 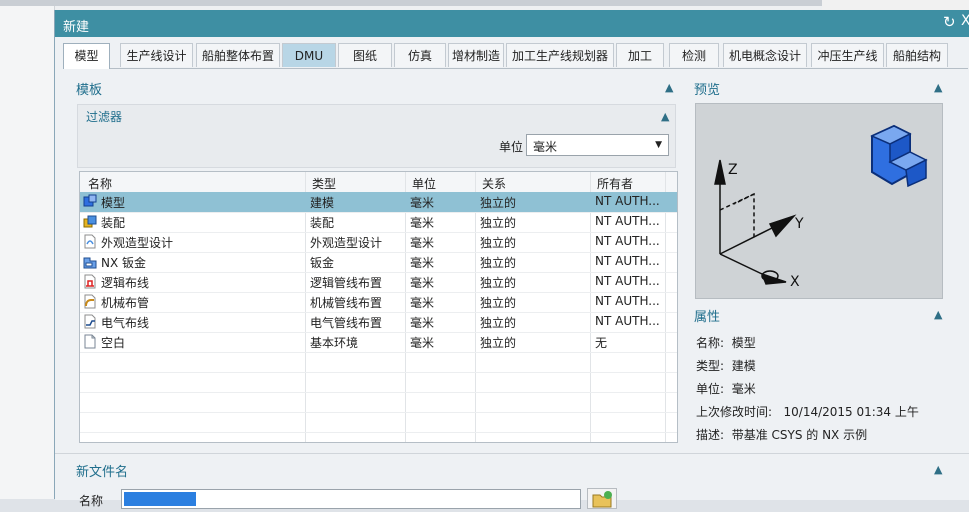 I want to click on column-header-type: 类型, so click(x=324, y=183).